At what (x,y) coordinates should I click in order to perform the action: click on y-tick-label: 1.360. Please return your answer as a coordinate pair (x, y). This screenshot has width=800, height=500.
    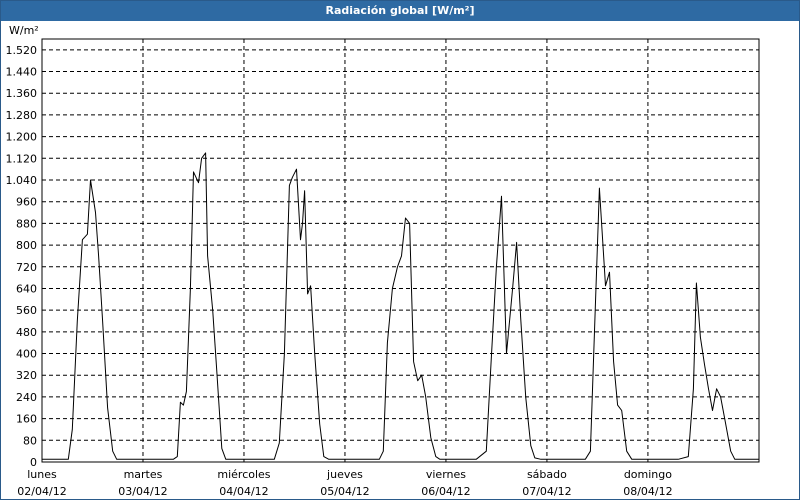
    Looking at the image, I should click on (22, 93).